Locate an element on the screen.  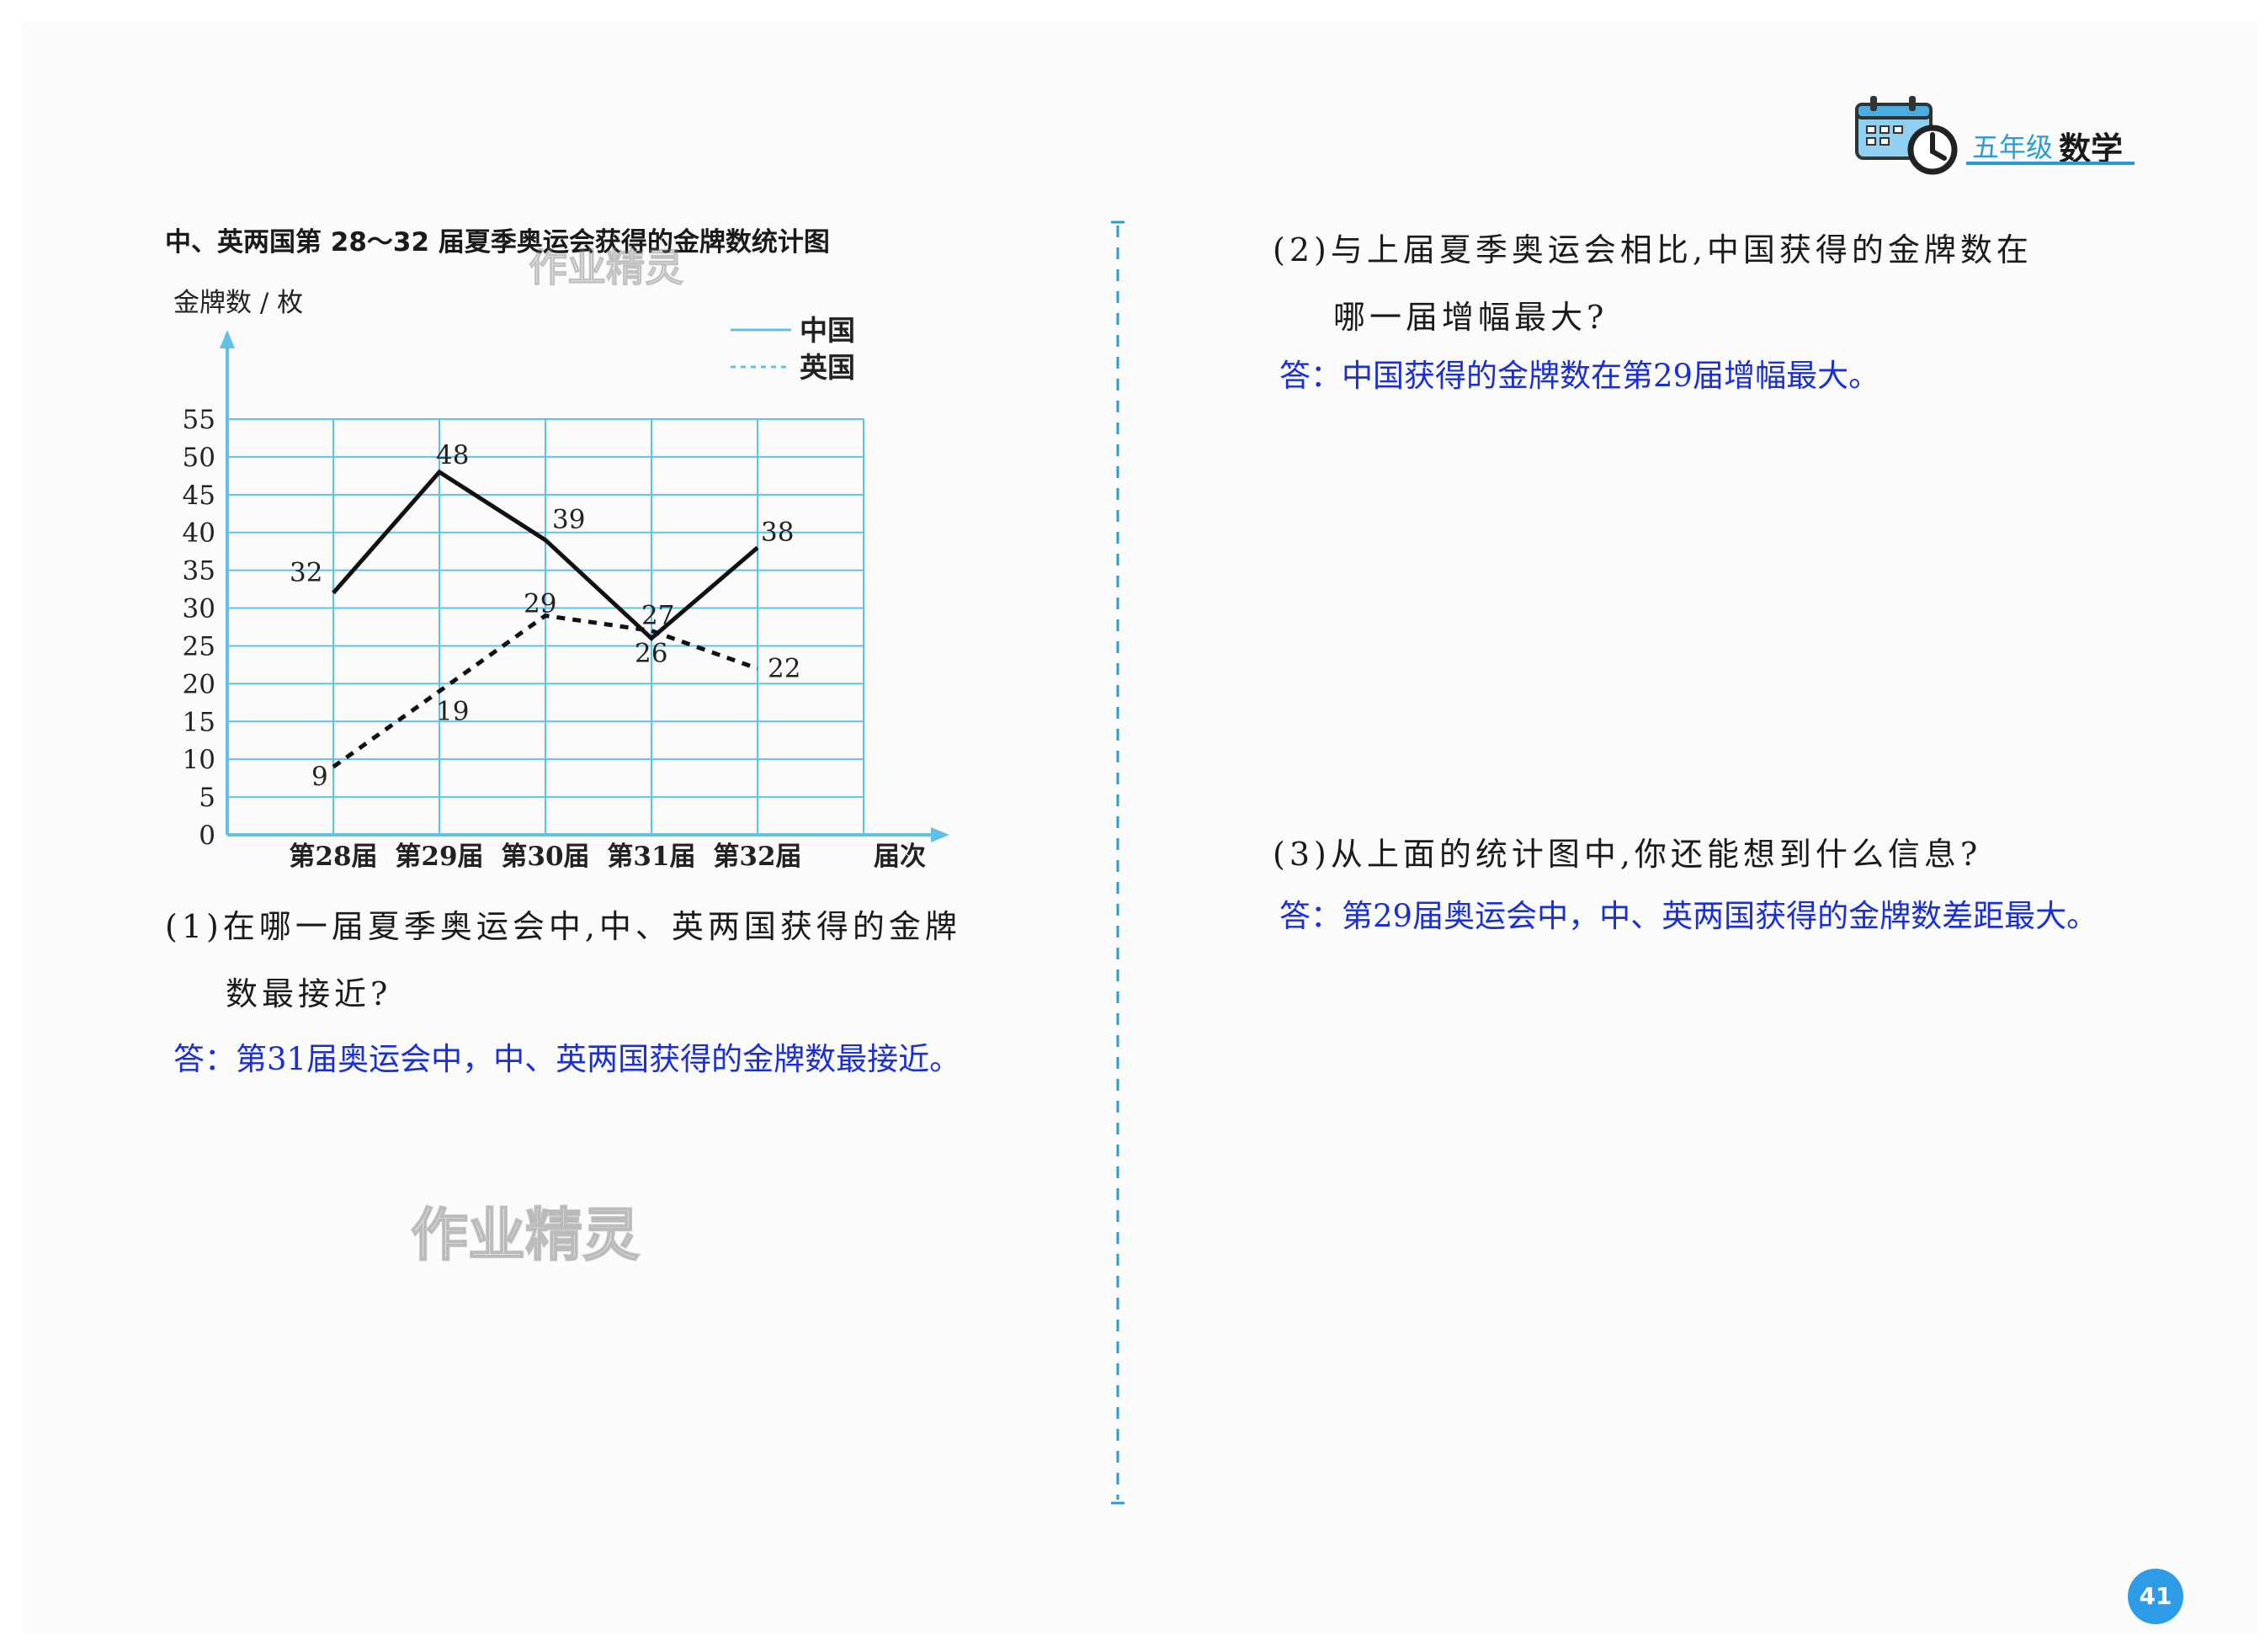
header-underline is located at coordinates (2050, 163).